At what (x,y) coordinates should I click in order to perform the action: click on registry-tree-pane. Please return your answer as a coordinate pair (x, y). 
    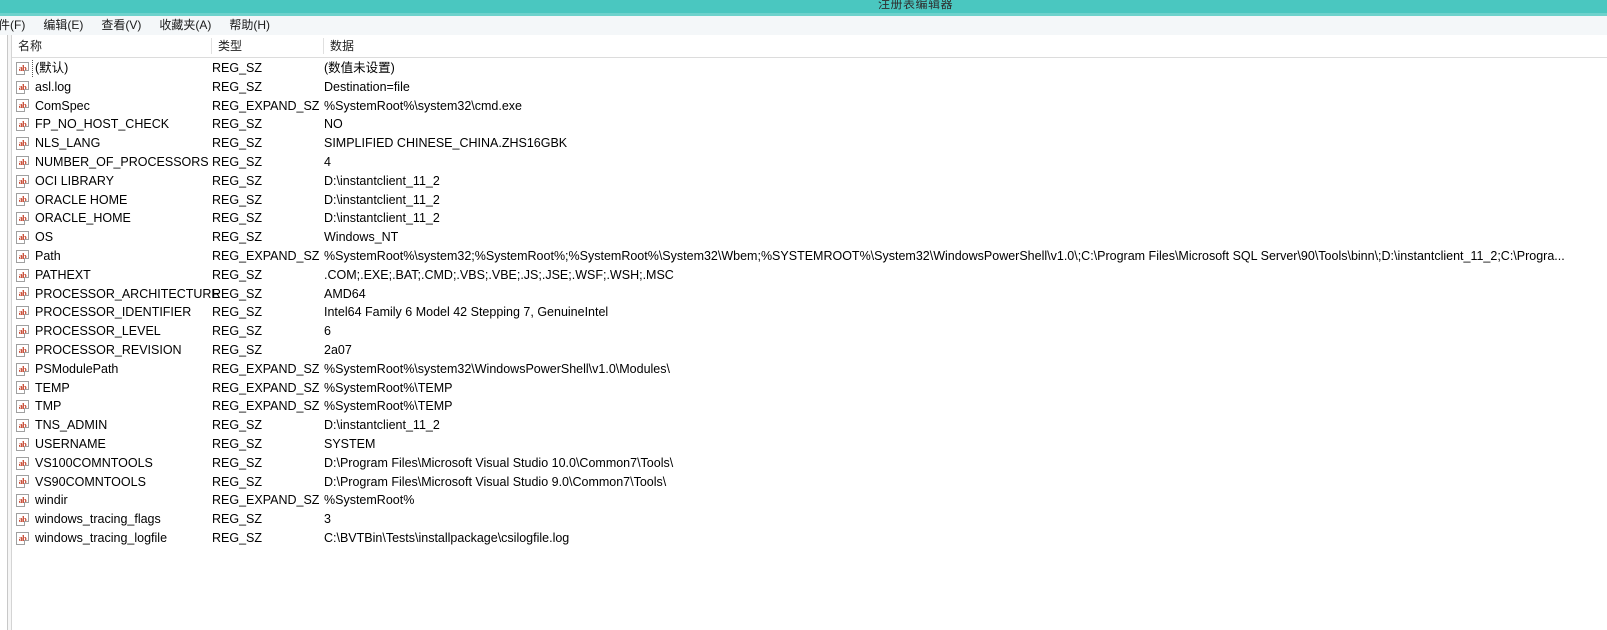
    Looking at the image, I should click on (4, 332).